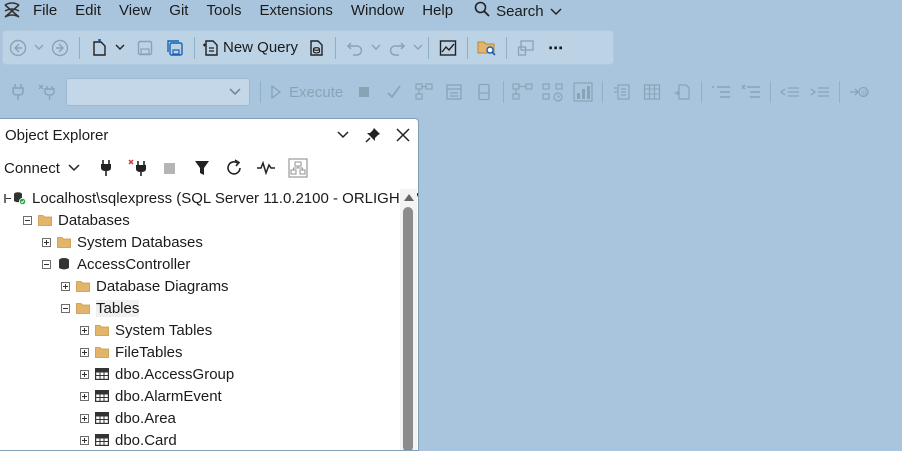 Image resolution: width=902 pixels, height=451 pixels. I want to click on cancel-query-button, so click(364, 92).